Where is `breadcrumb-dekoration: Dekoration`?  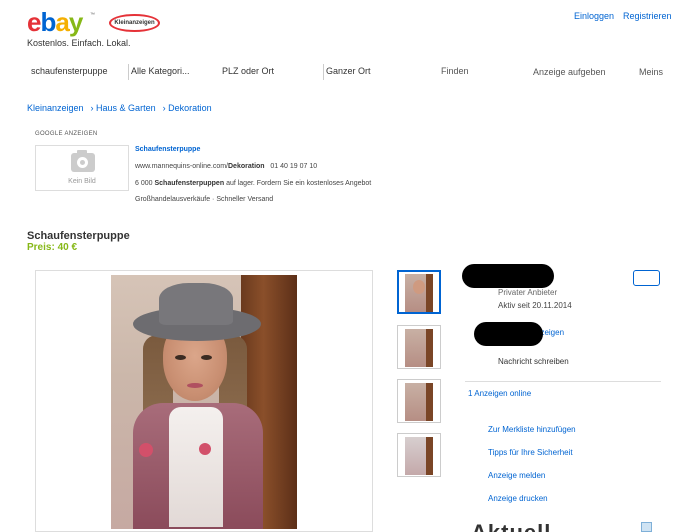
breadcrumb-dekoration: Dekoration is located at coordinates (190, 108).